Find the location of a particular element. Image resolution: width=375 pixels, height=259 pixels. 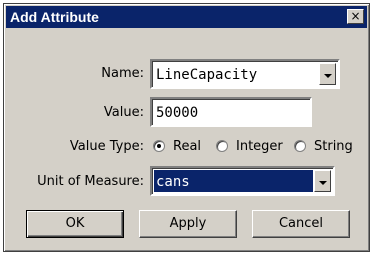

name-combobox: LineCapacity is located at coordinates (245, 74).